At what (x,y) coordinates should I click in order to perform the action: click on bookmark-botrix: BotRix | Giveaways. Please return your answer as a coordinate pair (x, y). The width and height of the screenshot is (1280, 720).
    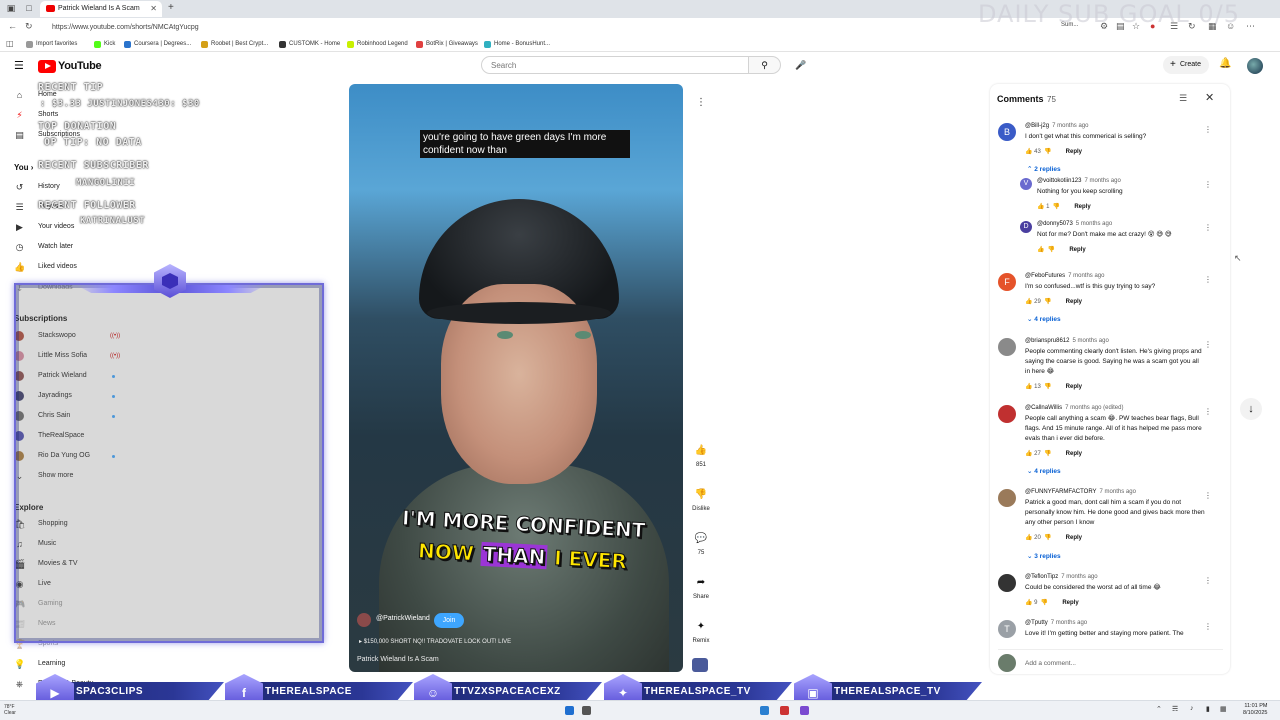
    Looking at the image, I should click on (447, 44).